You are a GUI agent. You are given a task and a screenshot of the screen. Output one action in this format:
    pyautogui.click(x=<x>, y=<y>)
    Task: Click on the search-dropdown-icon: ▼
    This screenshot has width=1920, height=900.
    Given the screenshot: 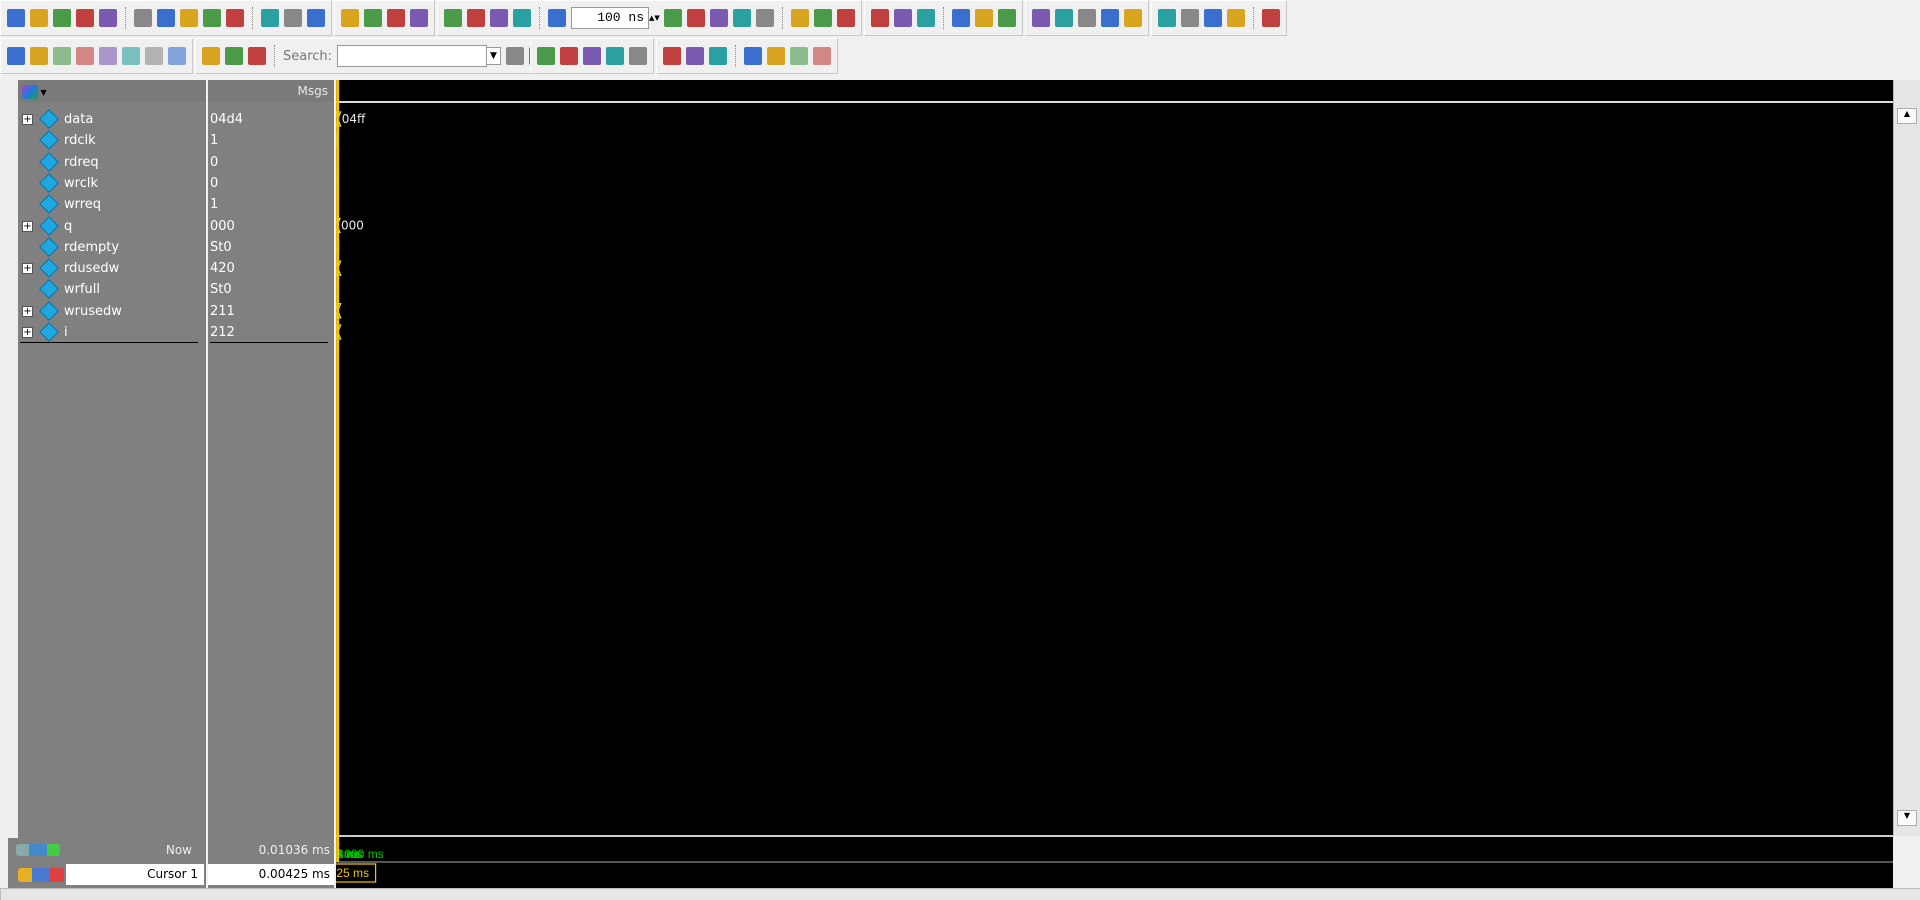 What is the action you would take?
    pyautogui.click(x=493, y=56)
    